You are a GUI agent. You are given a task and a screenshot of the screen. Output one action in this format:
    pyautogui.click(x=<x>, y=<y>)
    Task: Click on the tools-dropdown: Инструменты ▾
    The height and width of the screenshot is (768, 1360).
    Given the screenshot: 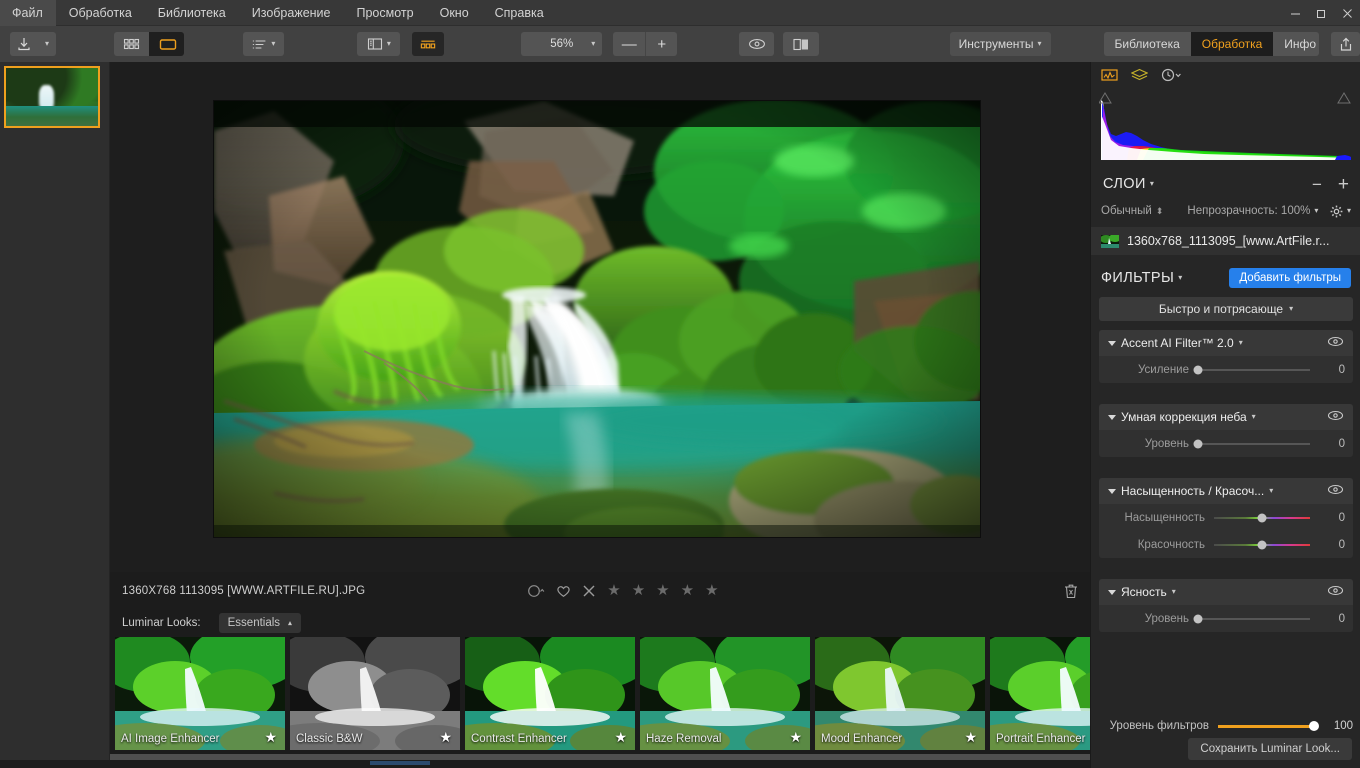 What is the action you would take?
    pyautogui.click(x=1000, y=44)
    